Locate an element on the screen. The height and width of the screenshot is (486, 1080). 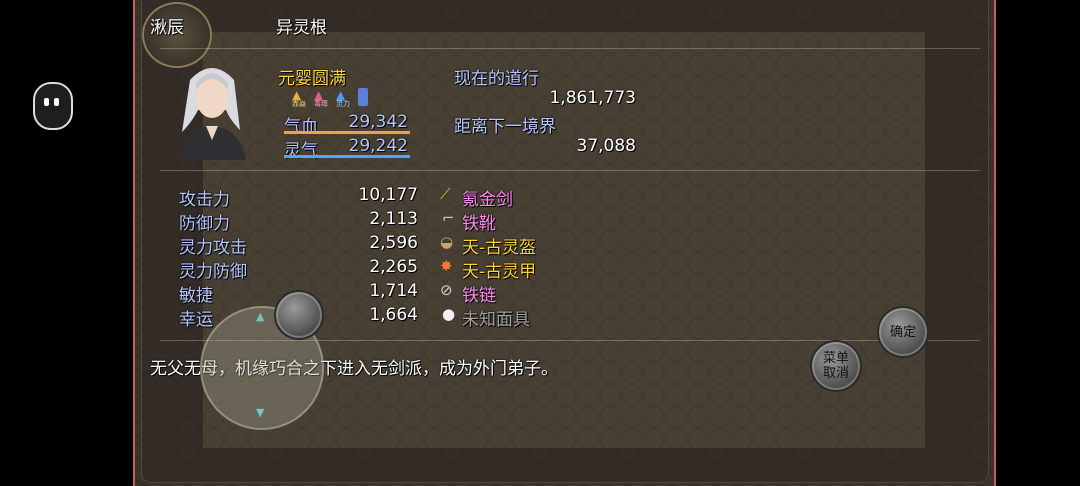
boots-icon: ⌐ is located at coordinates (448, 218).